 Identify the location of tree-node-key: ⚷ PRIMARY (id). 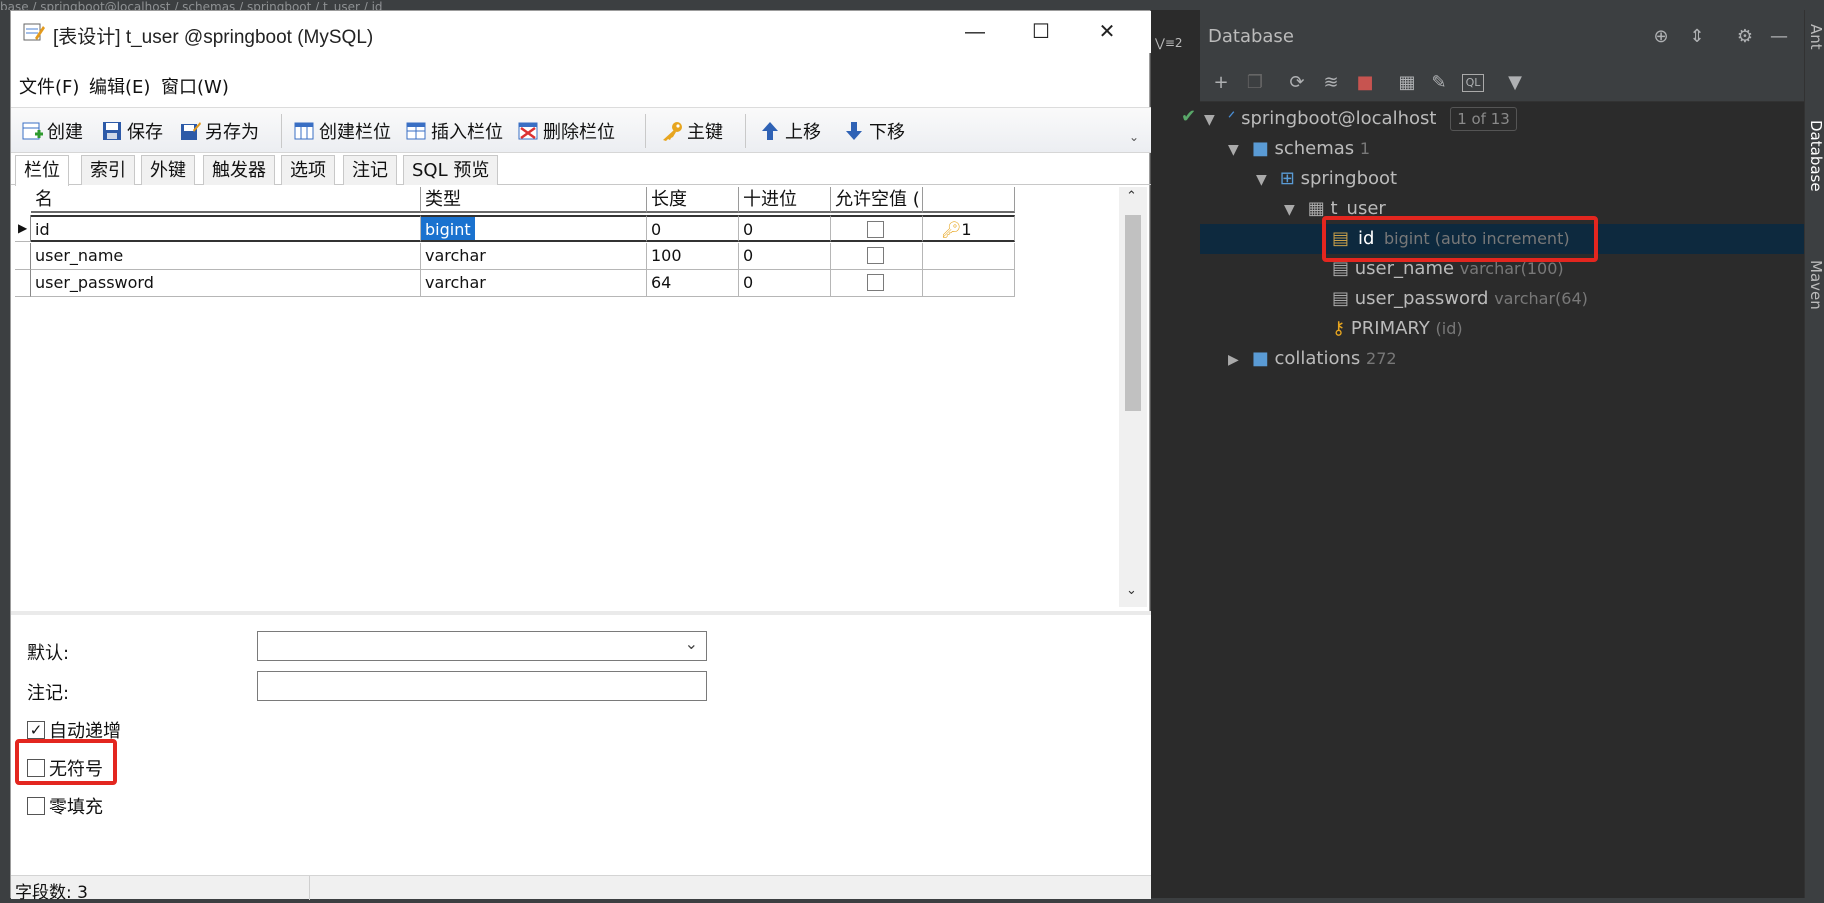
(1397, 329).